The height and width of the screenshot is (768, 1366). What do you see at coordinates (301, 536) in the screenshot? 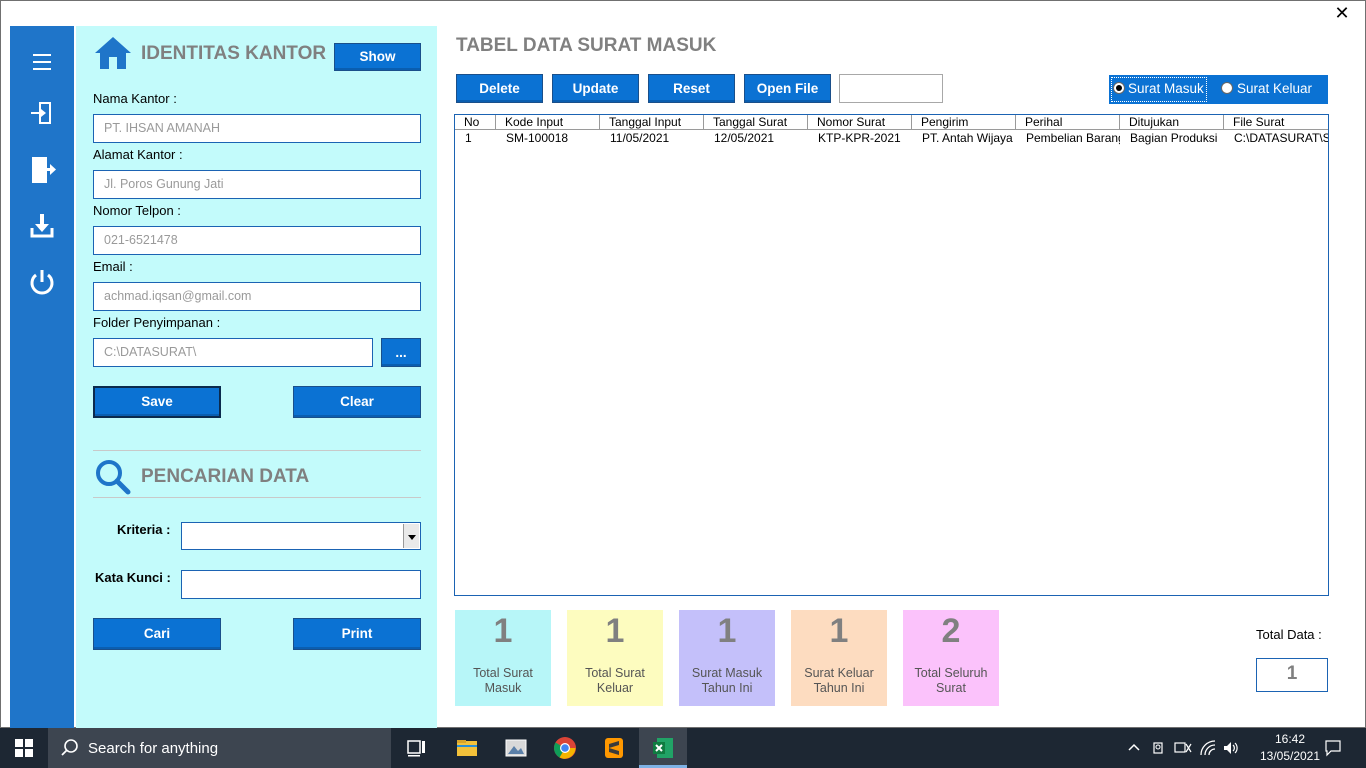
I see `kriteria-select` at bounding box center [301, 536].